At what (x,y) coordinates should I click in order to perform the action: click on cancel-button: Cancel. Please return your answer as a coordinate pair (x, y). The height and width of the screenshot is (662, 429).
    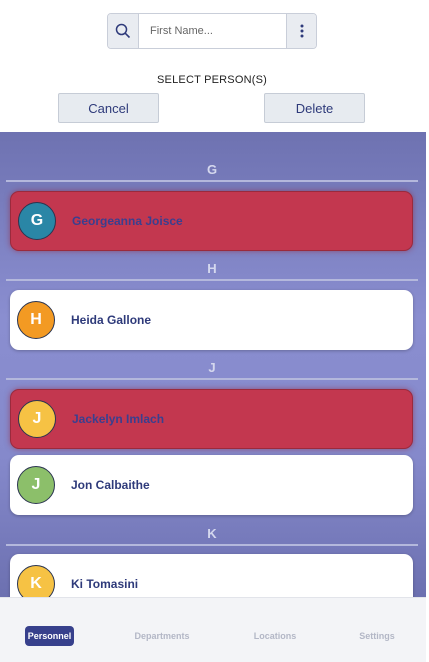
    Looking at the image, I should click on (108, 108).